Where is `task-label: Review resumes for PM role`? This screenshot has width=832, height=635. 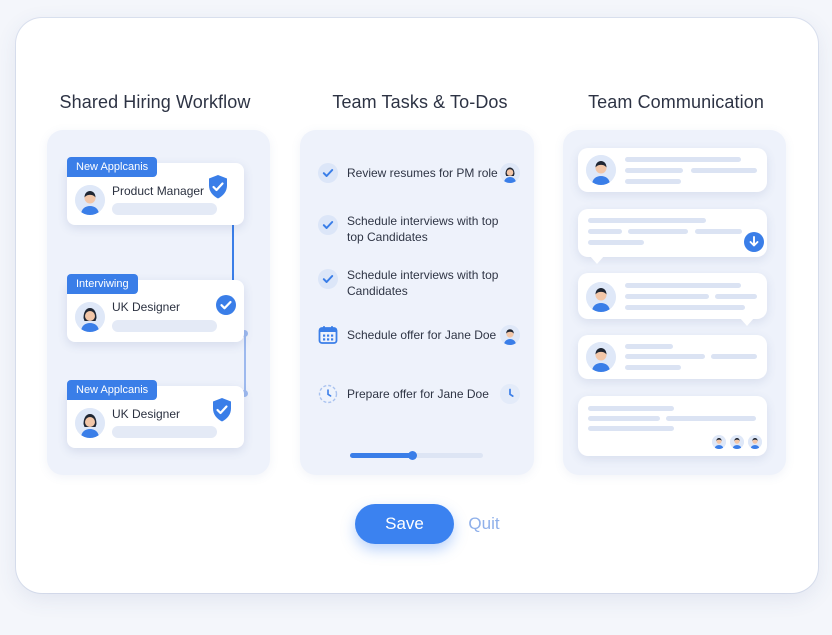
task-label: Review resumes for PM role is located at coordinates (422, 173).